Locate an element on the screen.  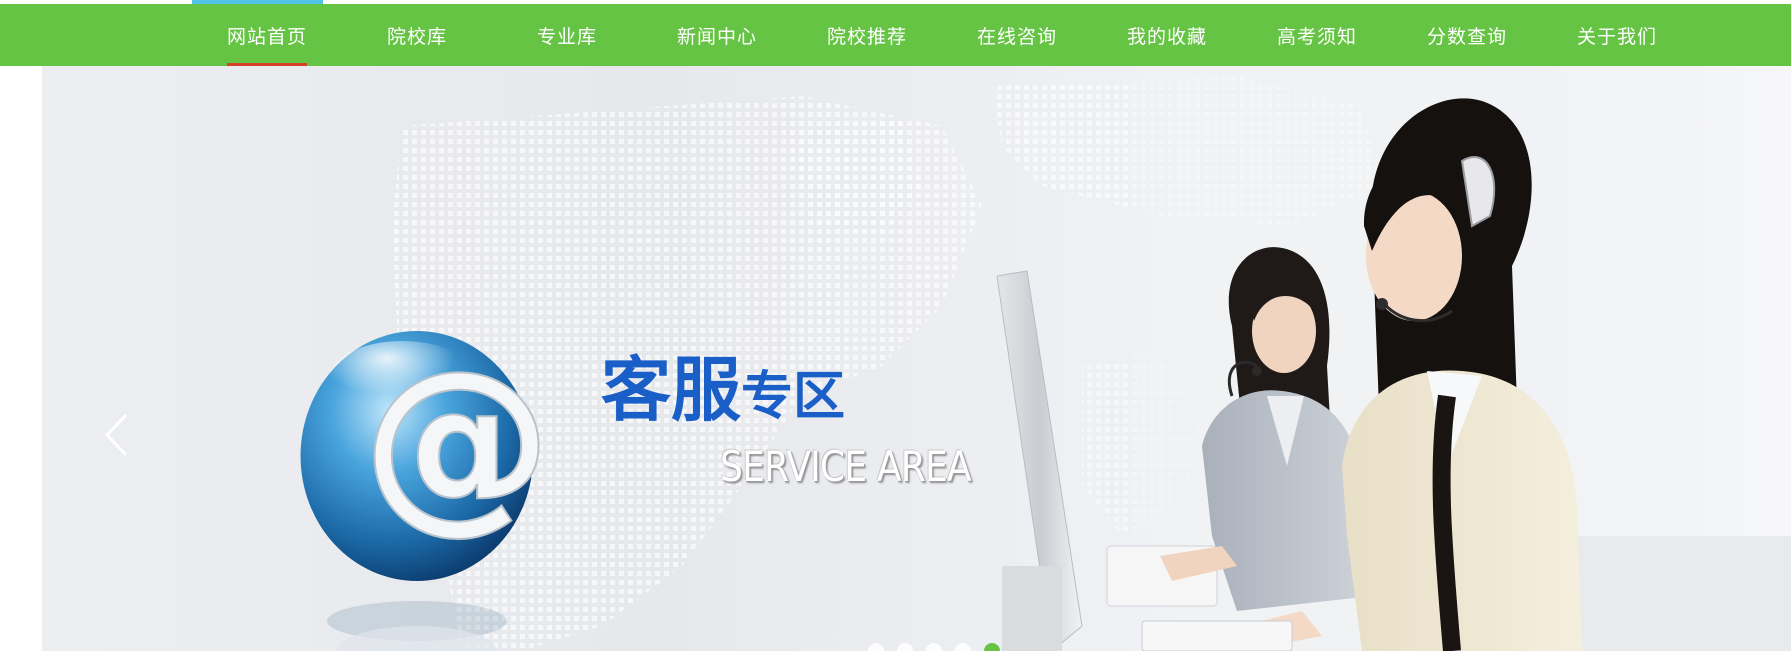
nav-label: 网站首页 is located at coordinates (266, 36).